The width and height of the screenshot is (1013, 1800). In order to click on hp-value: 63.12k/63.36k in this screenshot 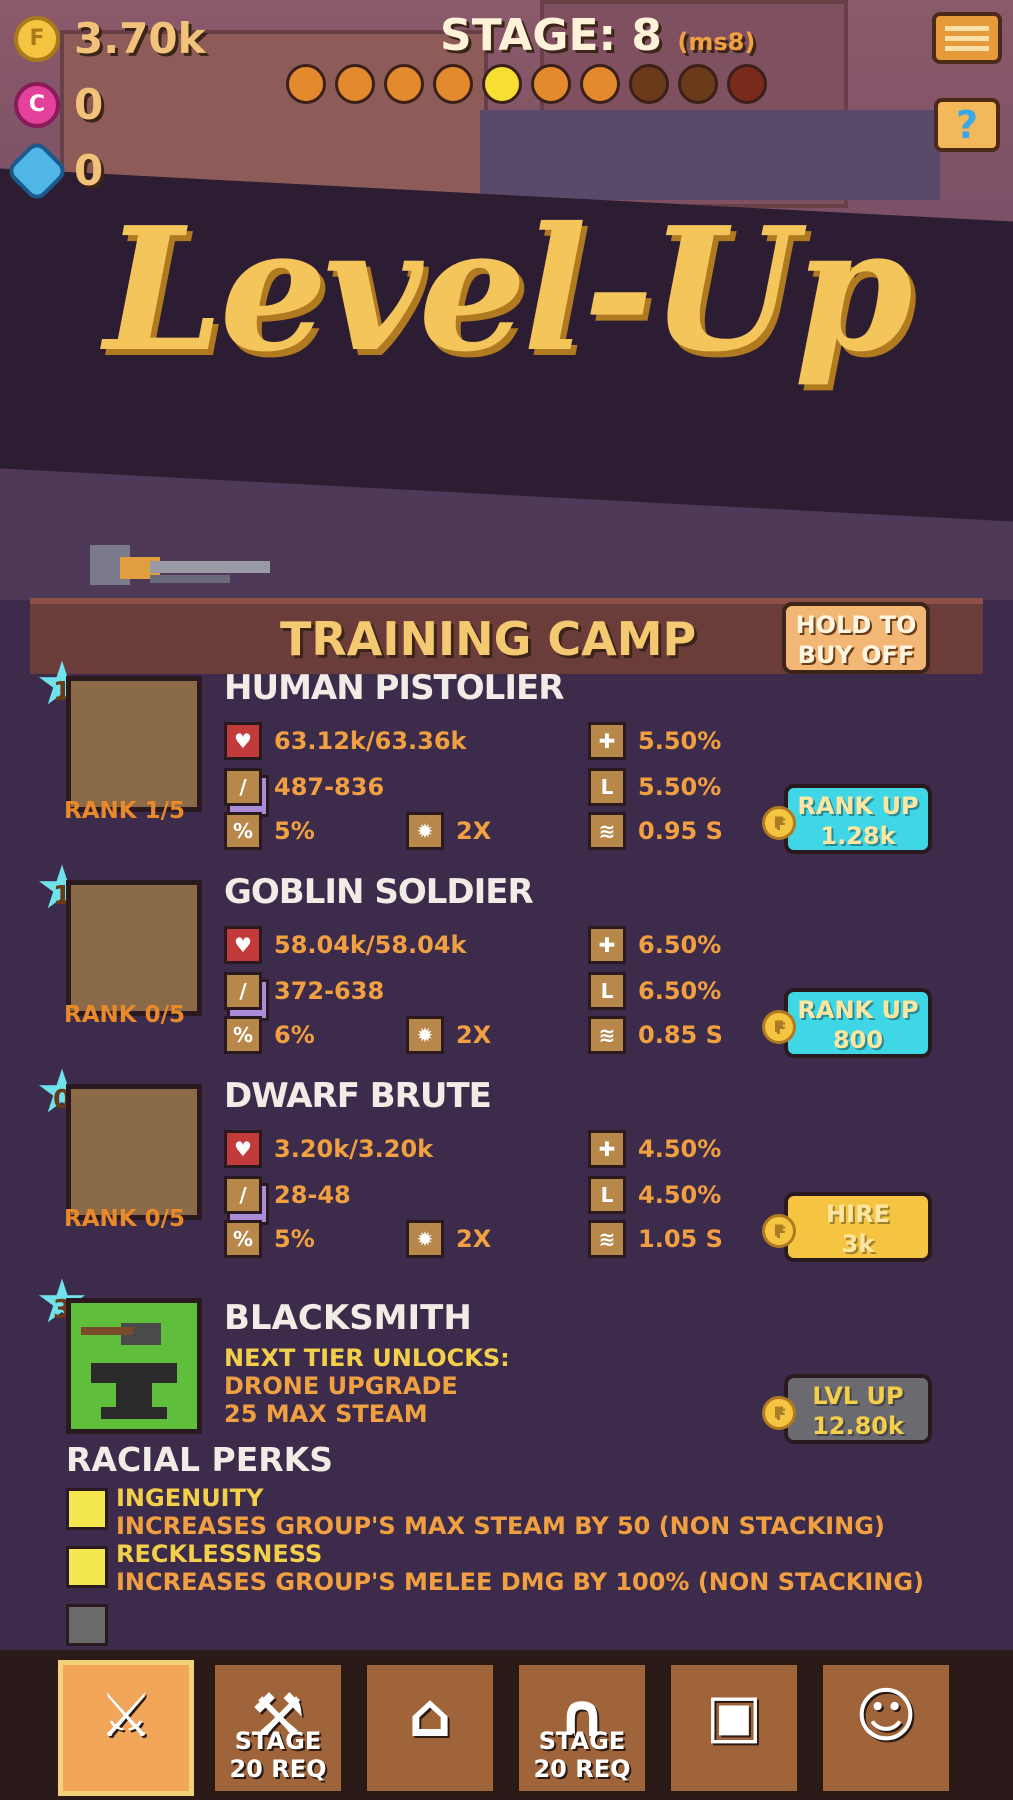, I will do `click(370, 741)`.